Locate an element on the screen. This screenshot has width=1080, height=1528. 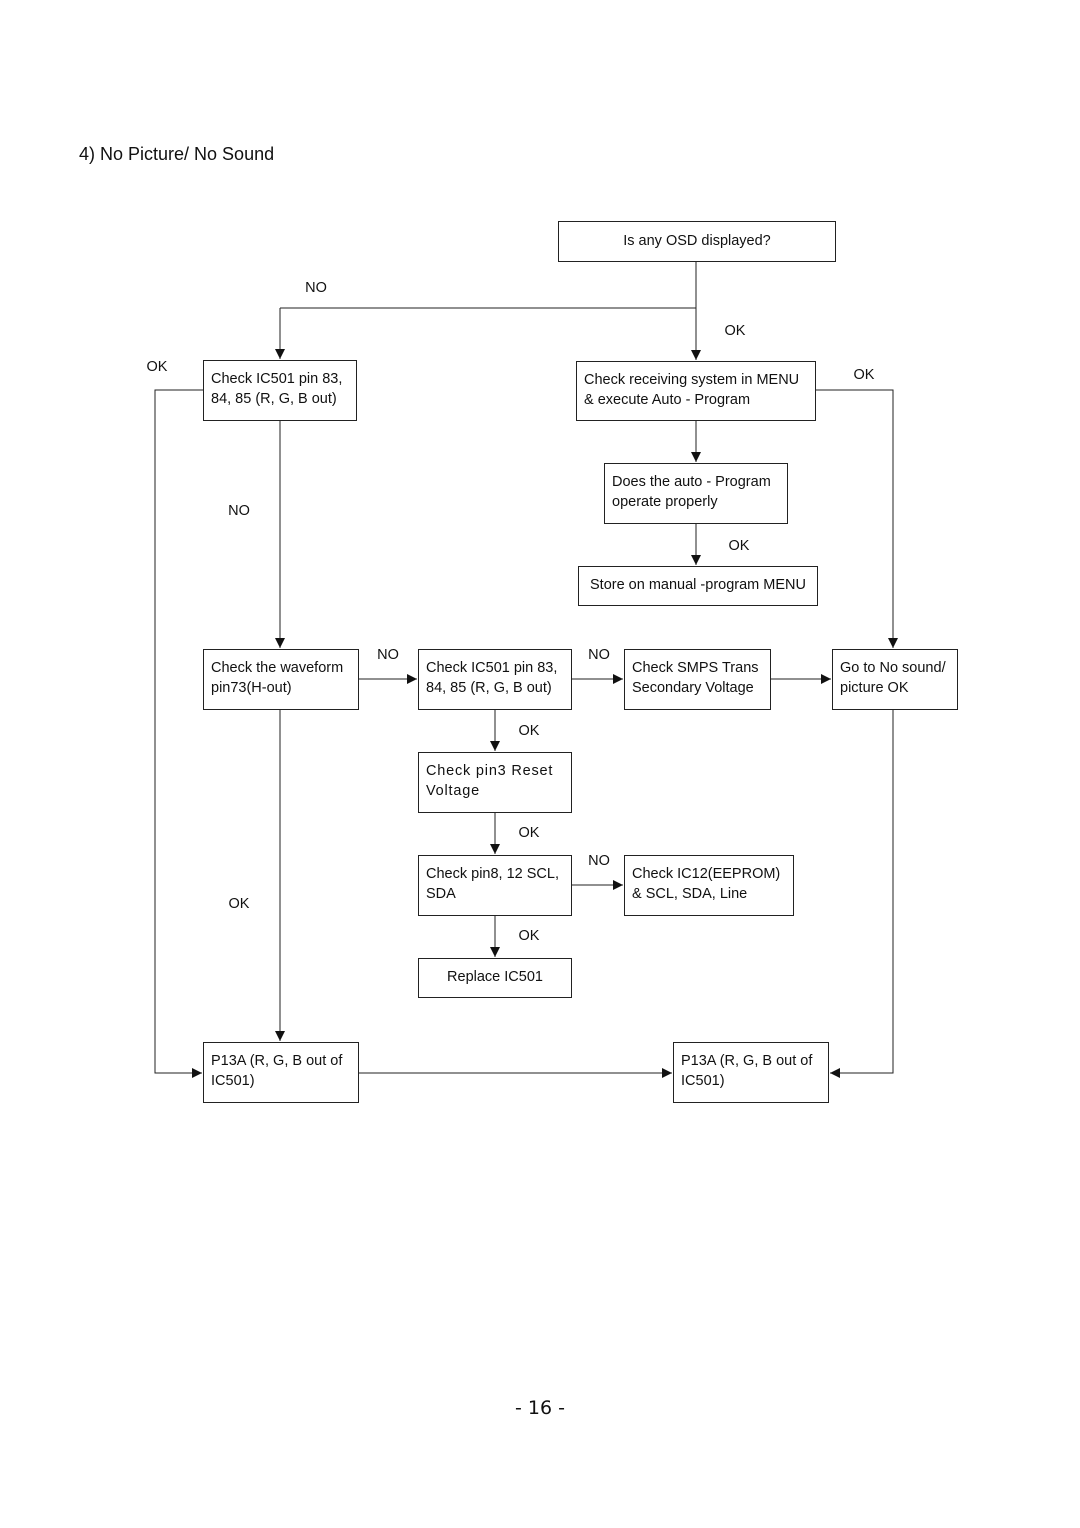
node-auto-program: Does the auto - Program operate properly is located at coordinates (696, 493).